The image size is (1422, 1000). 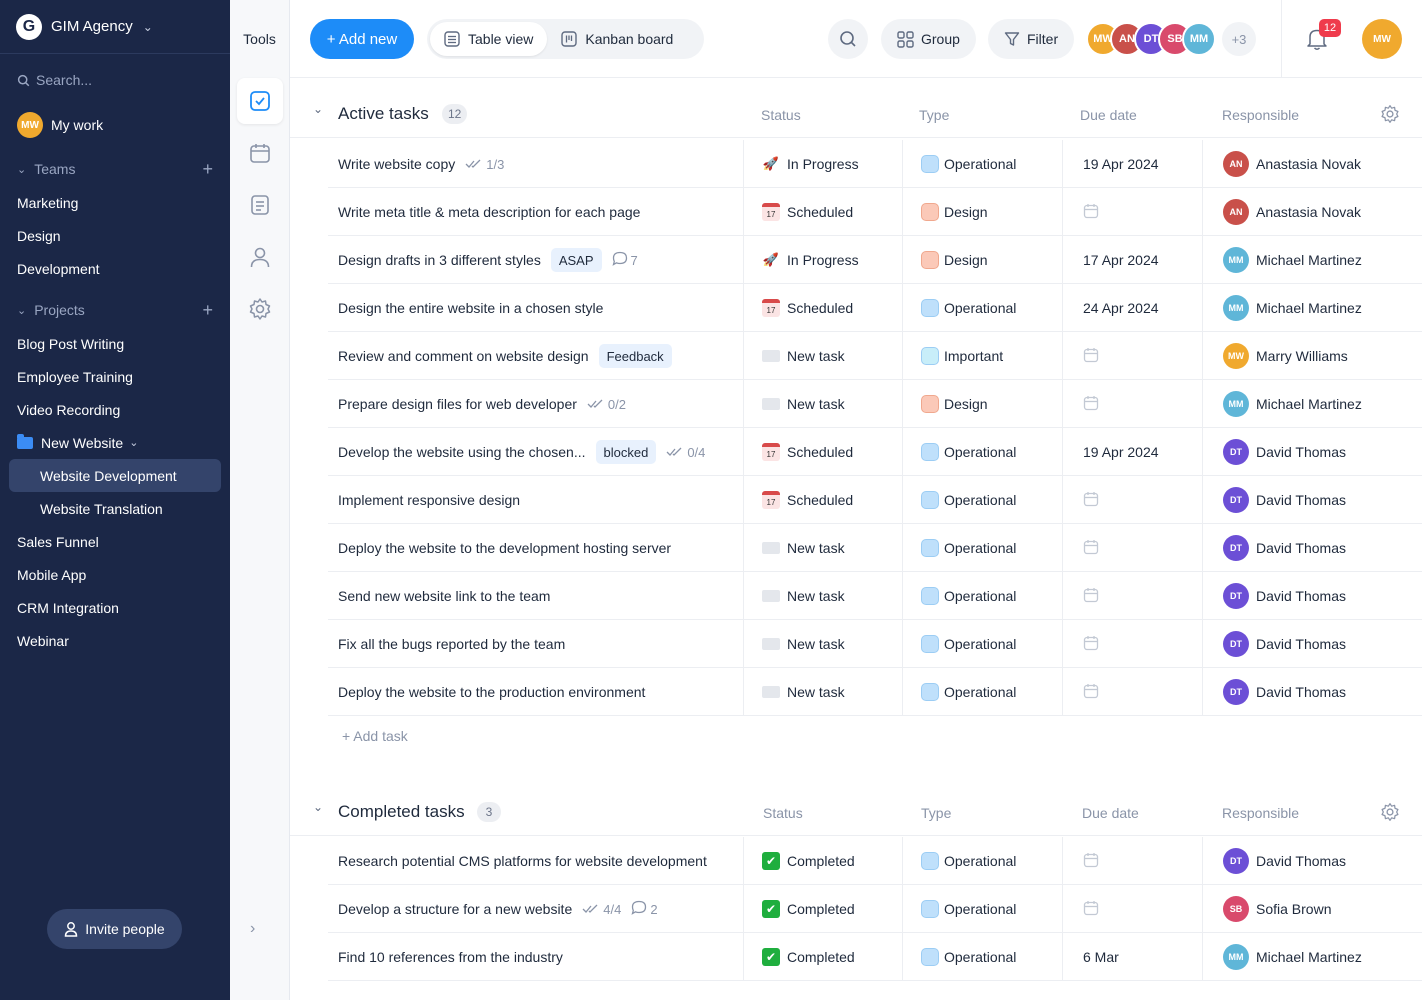 What do you see at coordinates (207, 310) in the screenshot?
I see `add-project-icon: +` at bounding box center [207, 310].